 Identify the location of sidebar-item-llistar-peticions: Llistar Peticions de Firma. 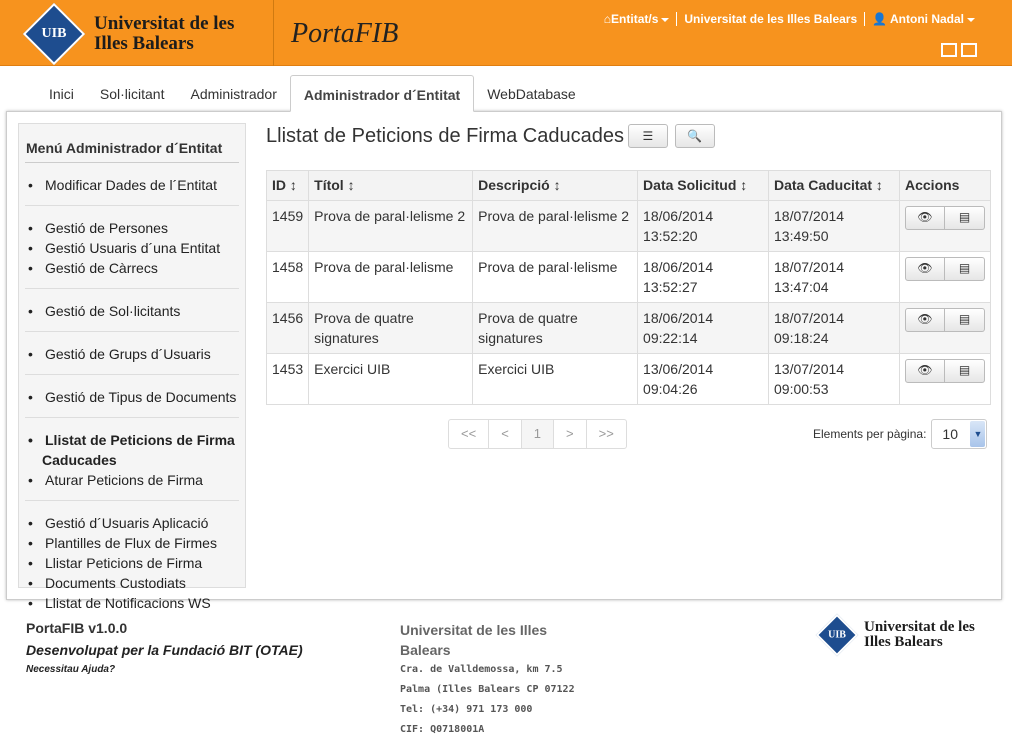
(132, 563).